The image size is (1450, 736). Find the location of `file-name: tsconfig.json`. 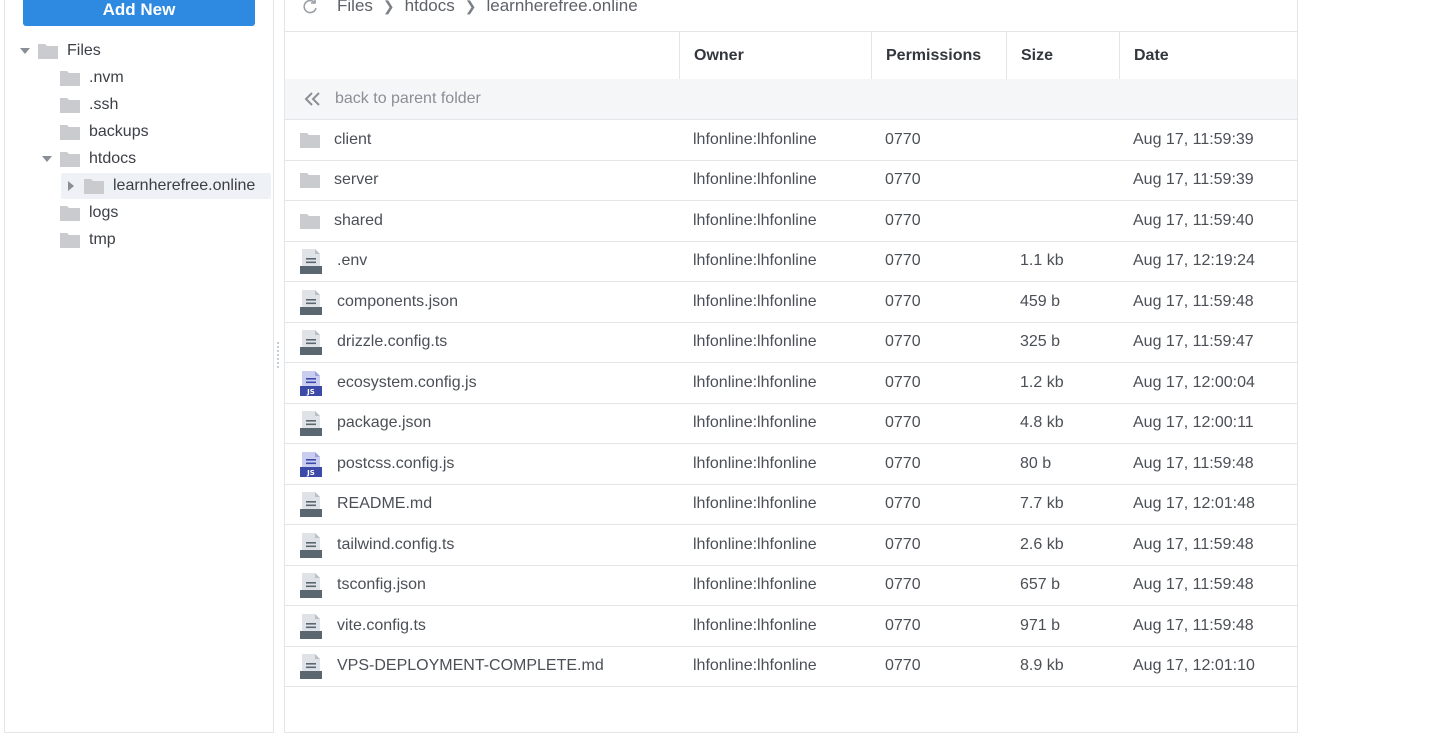

file-name: tsconfig.json is located at coordinates (381, 585).